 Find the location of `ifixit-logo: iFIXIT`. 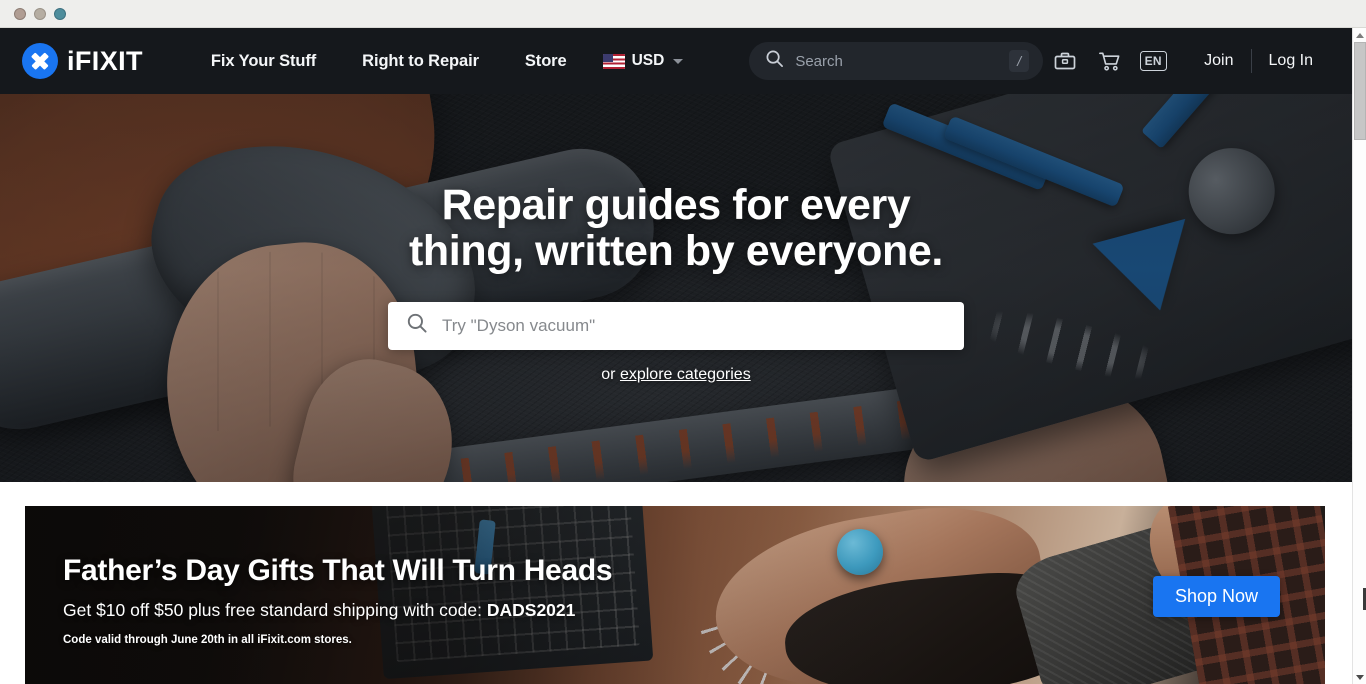

ifixit-logo: iFIXIT is located at coordinates (82, 61).